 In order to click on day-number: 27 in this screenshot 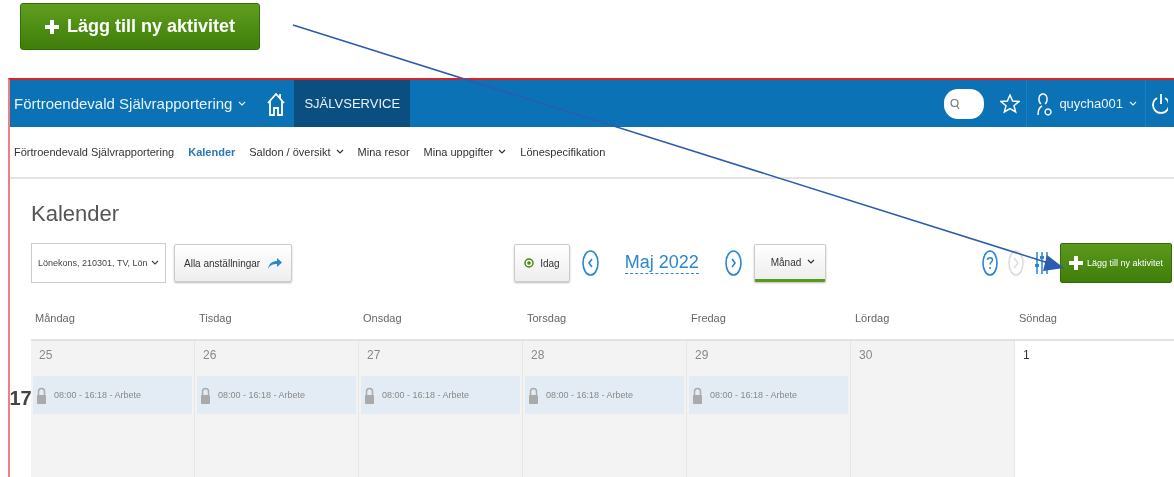, I will do `click(374, 355)`.